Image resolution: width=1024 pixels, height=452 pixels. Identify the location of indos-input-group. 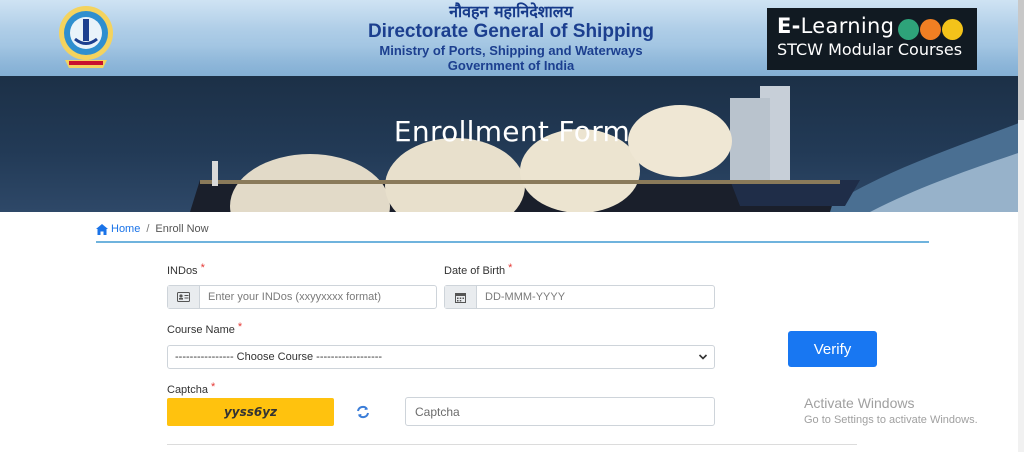
(302, 297).